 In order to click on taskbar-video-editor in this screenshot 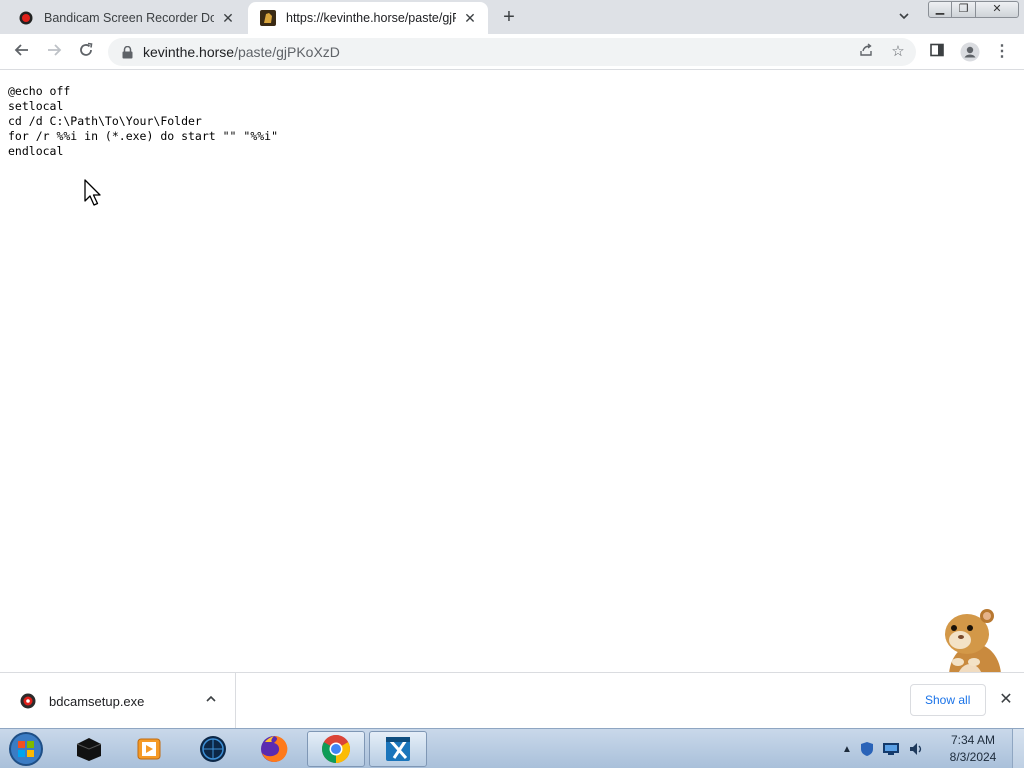, I will do `click(398, 749)`.